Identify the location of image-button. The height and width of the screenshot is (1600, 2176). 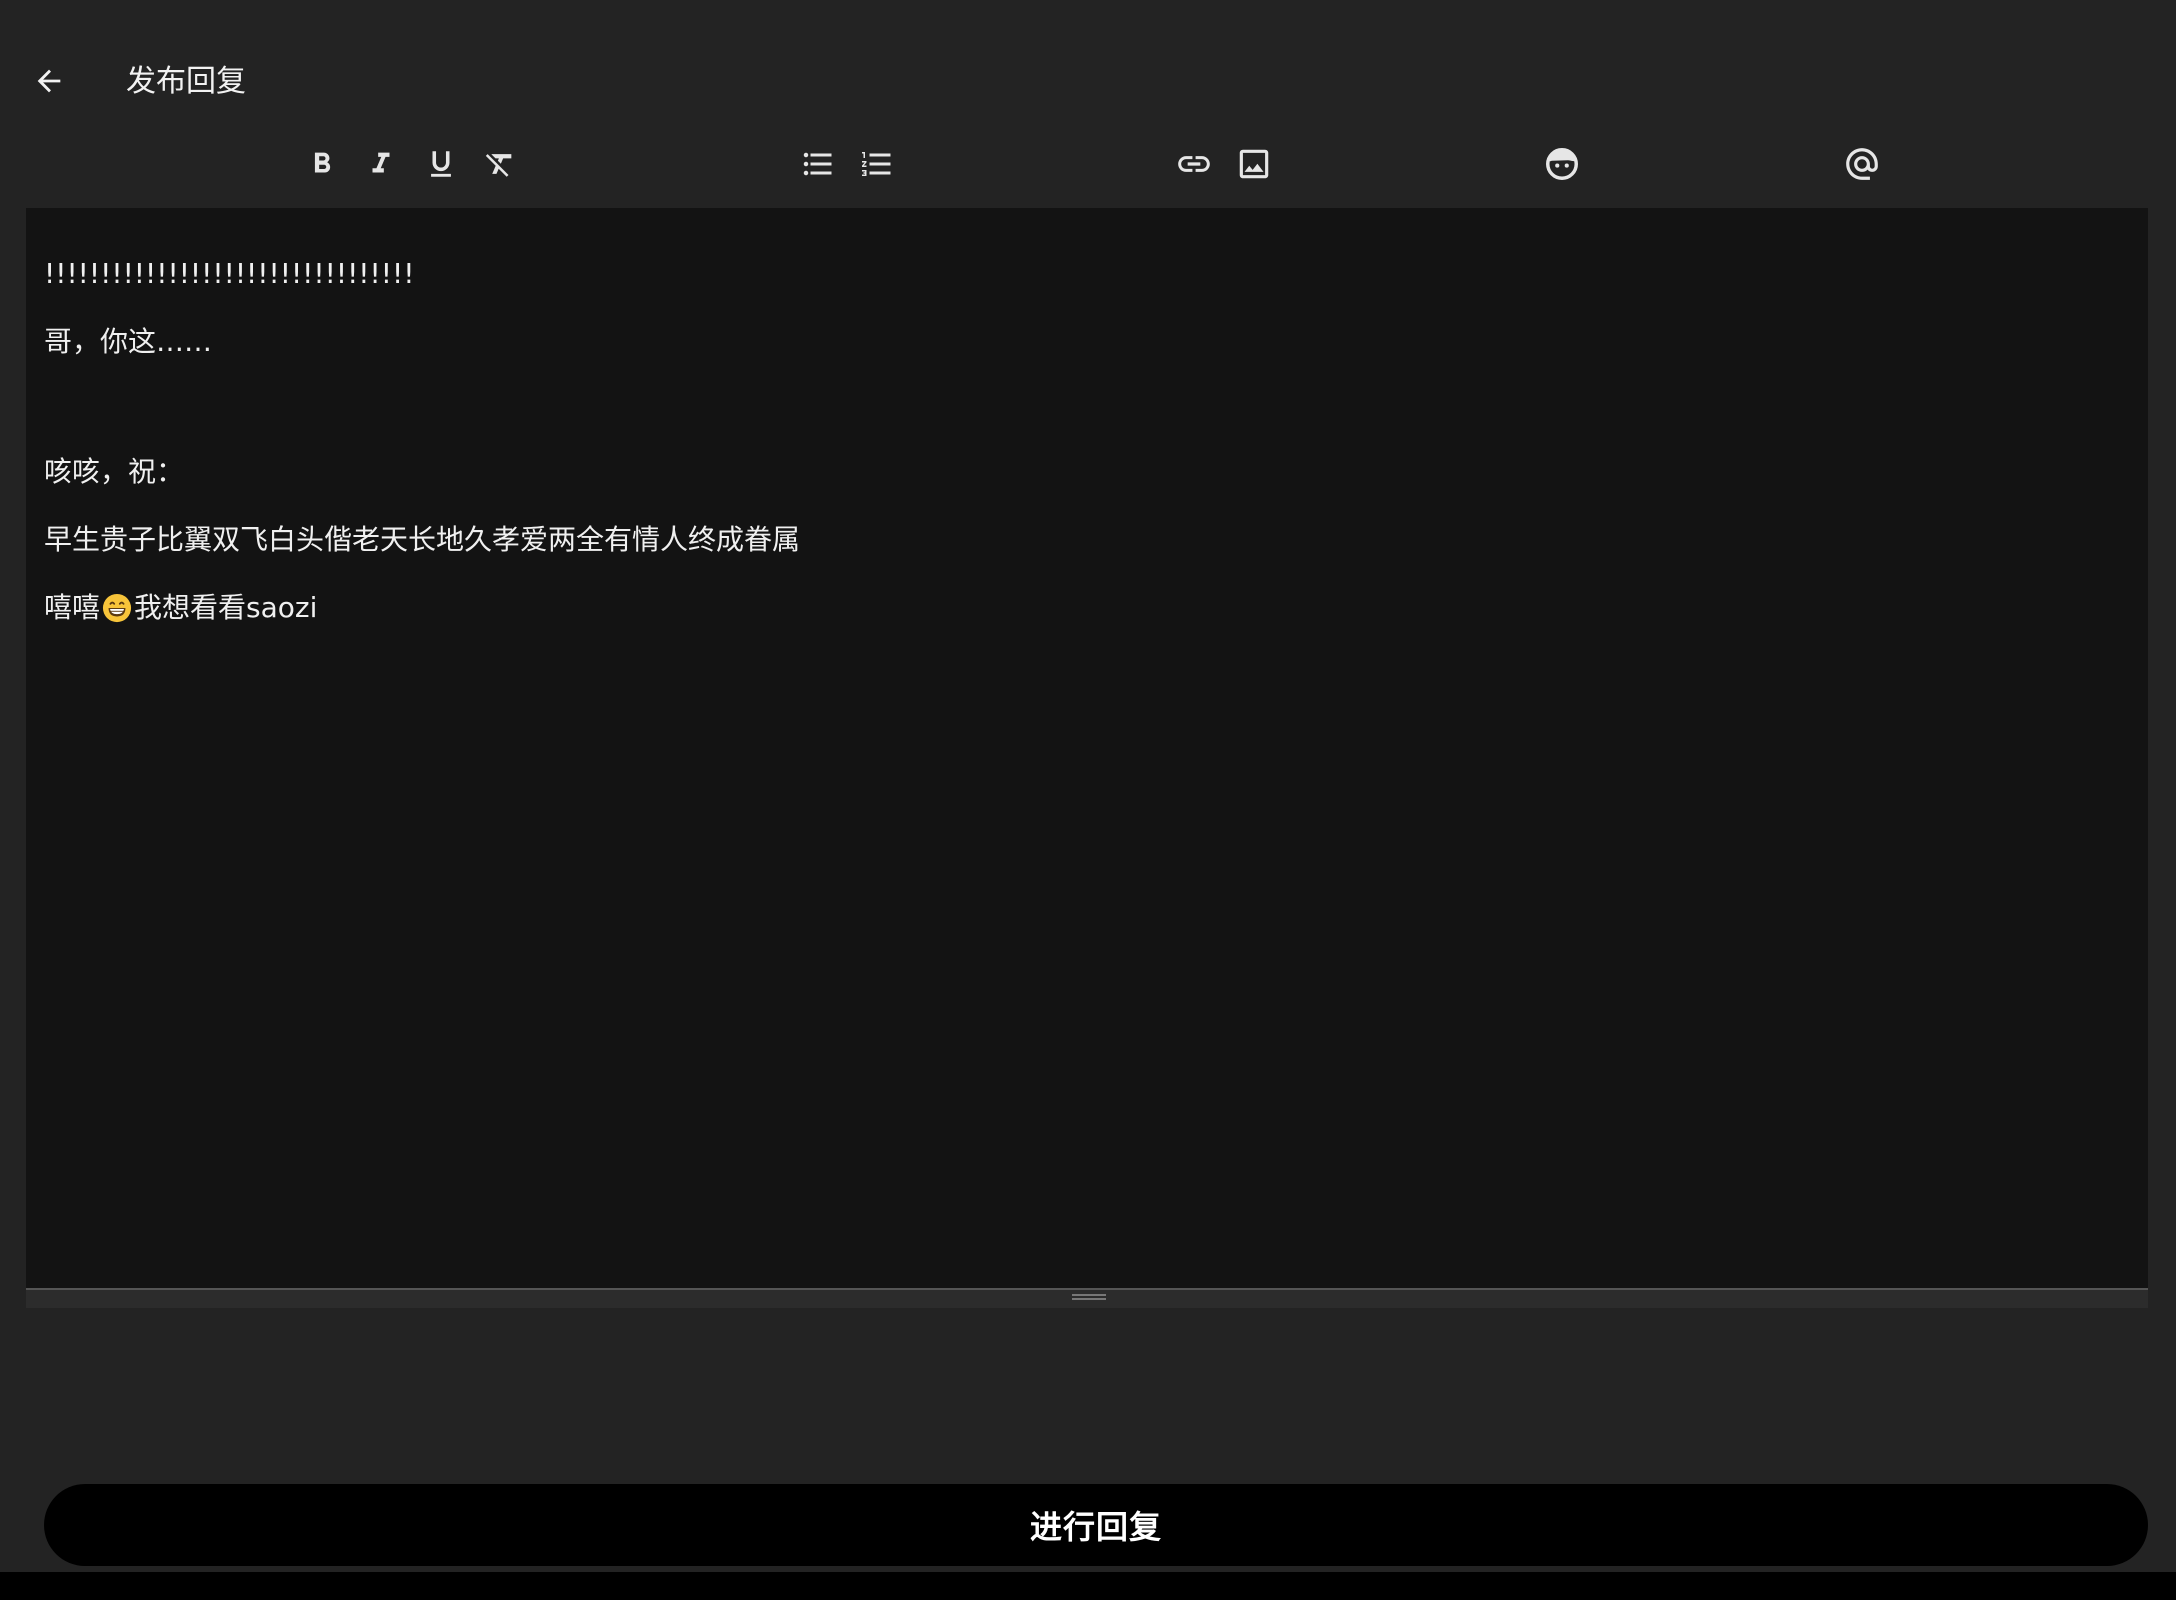
(1254, 164).